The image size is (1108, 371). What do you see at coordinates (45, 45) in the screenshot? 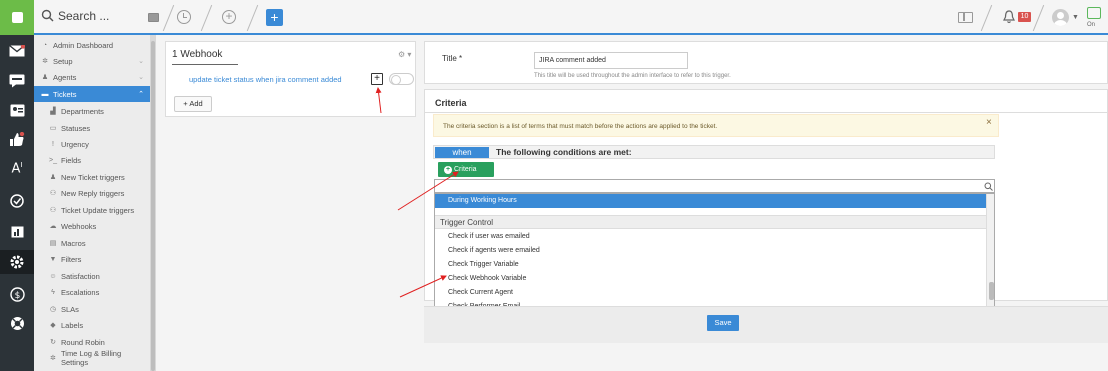
I see `dashboard-icon: ◔` at bounding box center [45, 45].